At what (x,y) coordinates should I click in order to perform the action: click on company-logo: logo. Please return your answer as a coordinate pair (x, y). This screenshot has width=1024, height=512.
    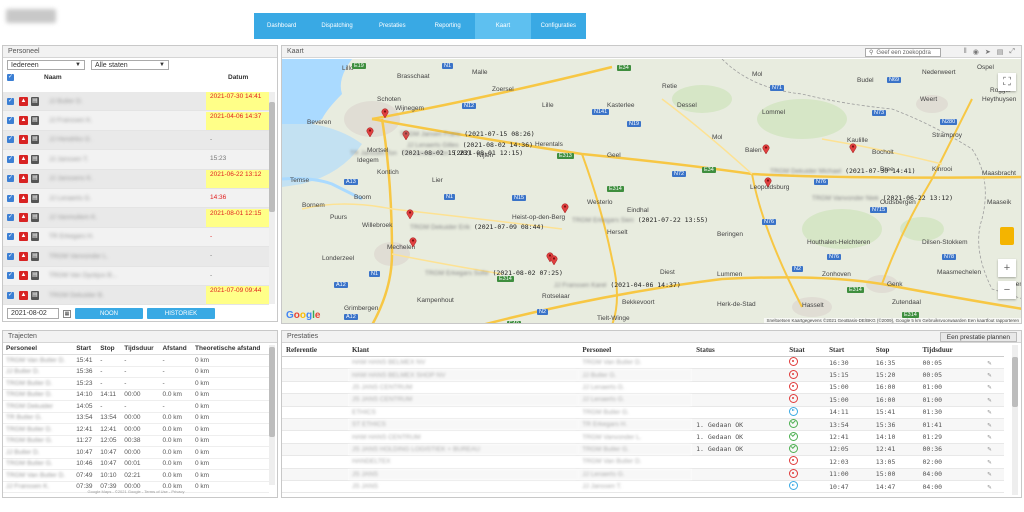
    Looking at the image, I should click on (31, 16).